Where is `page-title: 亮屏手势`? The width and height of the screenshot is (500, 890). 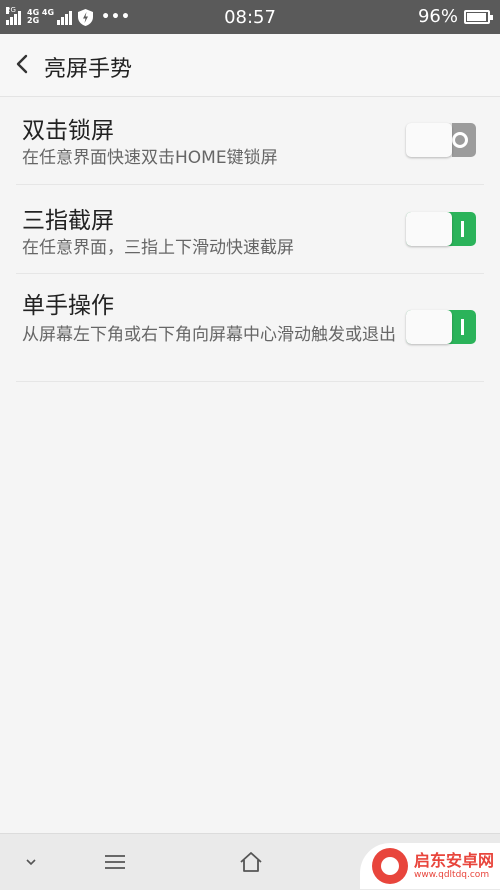 page-title: 亮屏手势 is located at coordinates (88, 69).